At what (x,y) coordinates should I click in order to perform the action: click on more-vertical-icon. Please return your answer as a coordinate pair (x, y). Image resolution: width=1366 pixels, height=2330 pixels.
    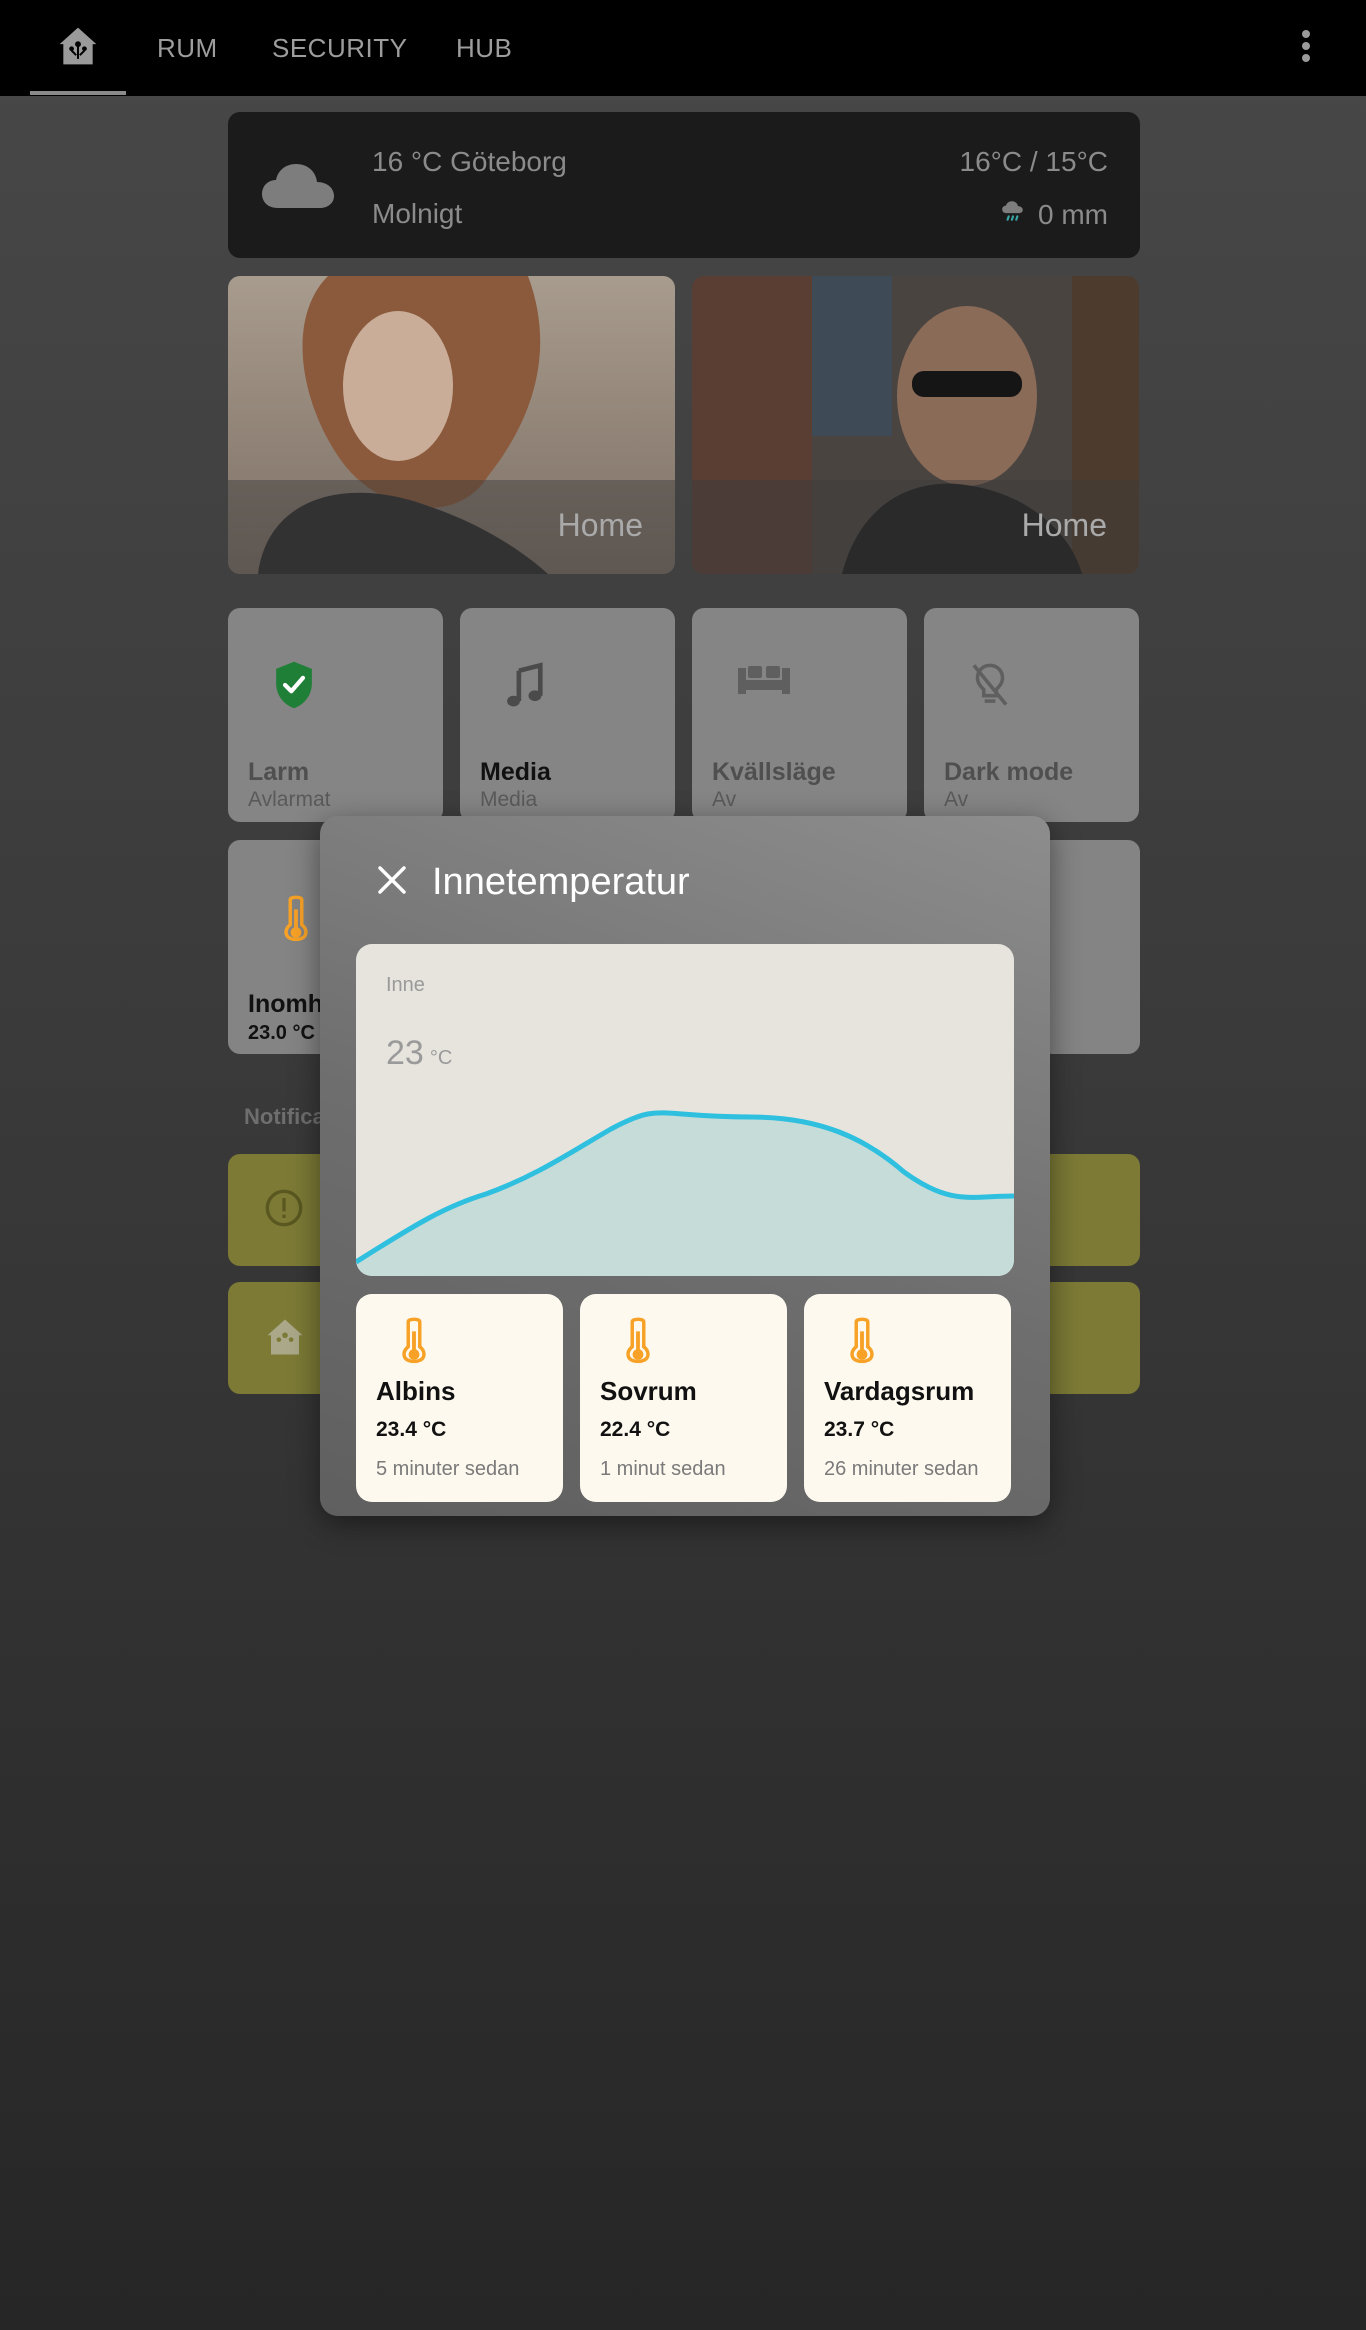
    Looking at the image, I should click on (1306, 48).